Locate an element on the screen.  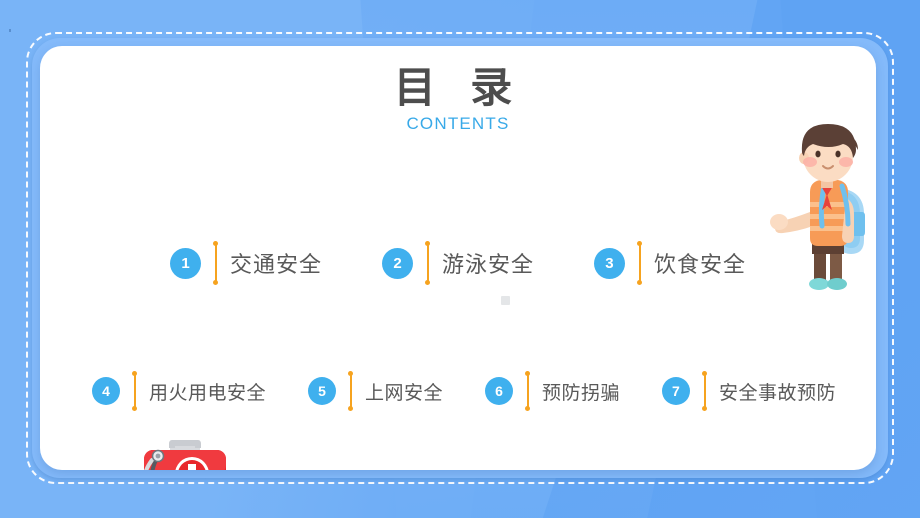
contents-item-2: 2 游泳安全 is located at coordinates (457, 263).